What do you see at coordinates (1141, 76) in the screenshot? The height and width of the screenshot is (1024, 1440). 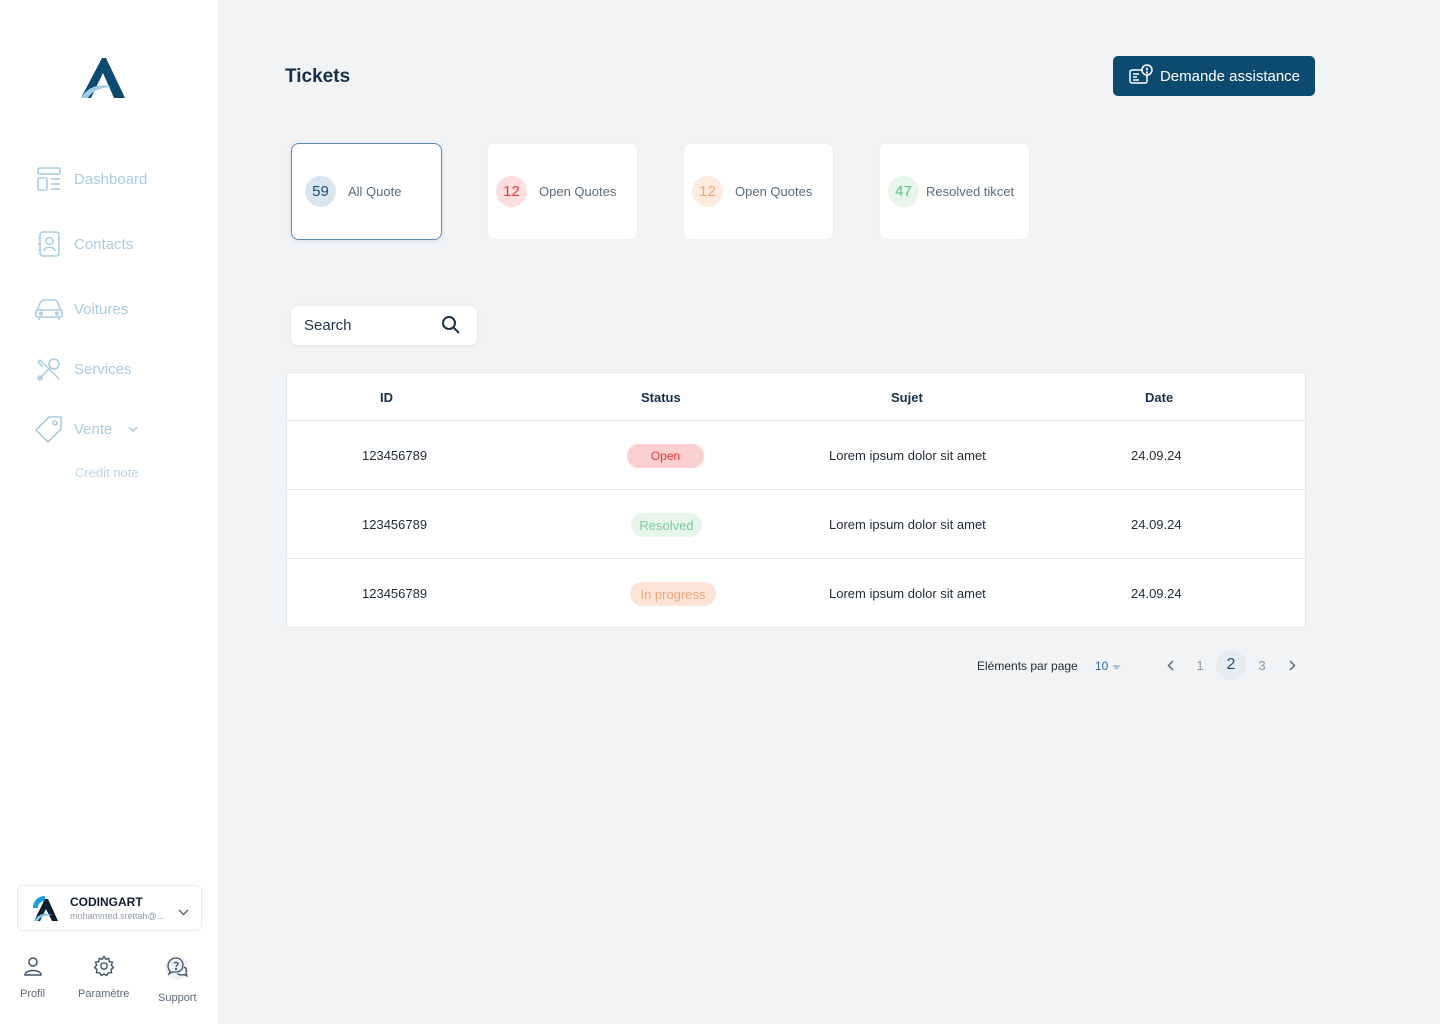 I see `ticket-help-icon` at bounding box center [1141, 76].